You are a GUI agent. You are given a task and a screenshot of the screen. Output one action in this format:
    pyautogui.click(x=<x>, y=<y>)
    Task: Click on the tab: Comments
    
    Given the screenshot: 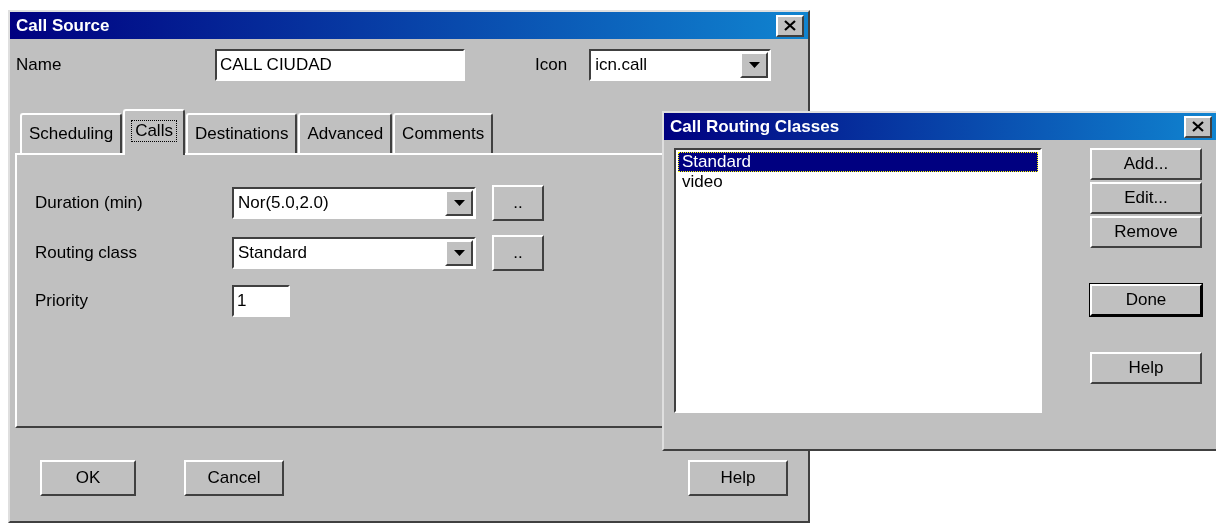 What is the action you would take?
    pyautogui.click(x=443, y=133)
    